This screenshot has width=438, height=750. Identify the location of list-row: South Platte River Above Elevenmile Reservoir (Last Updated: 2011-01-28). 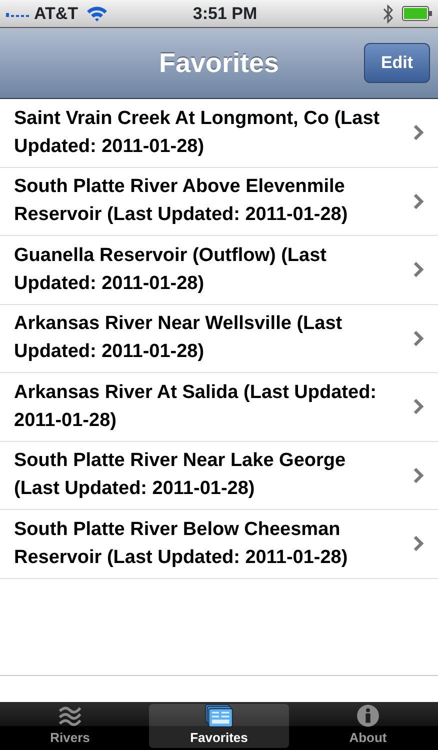
(219, 202).